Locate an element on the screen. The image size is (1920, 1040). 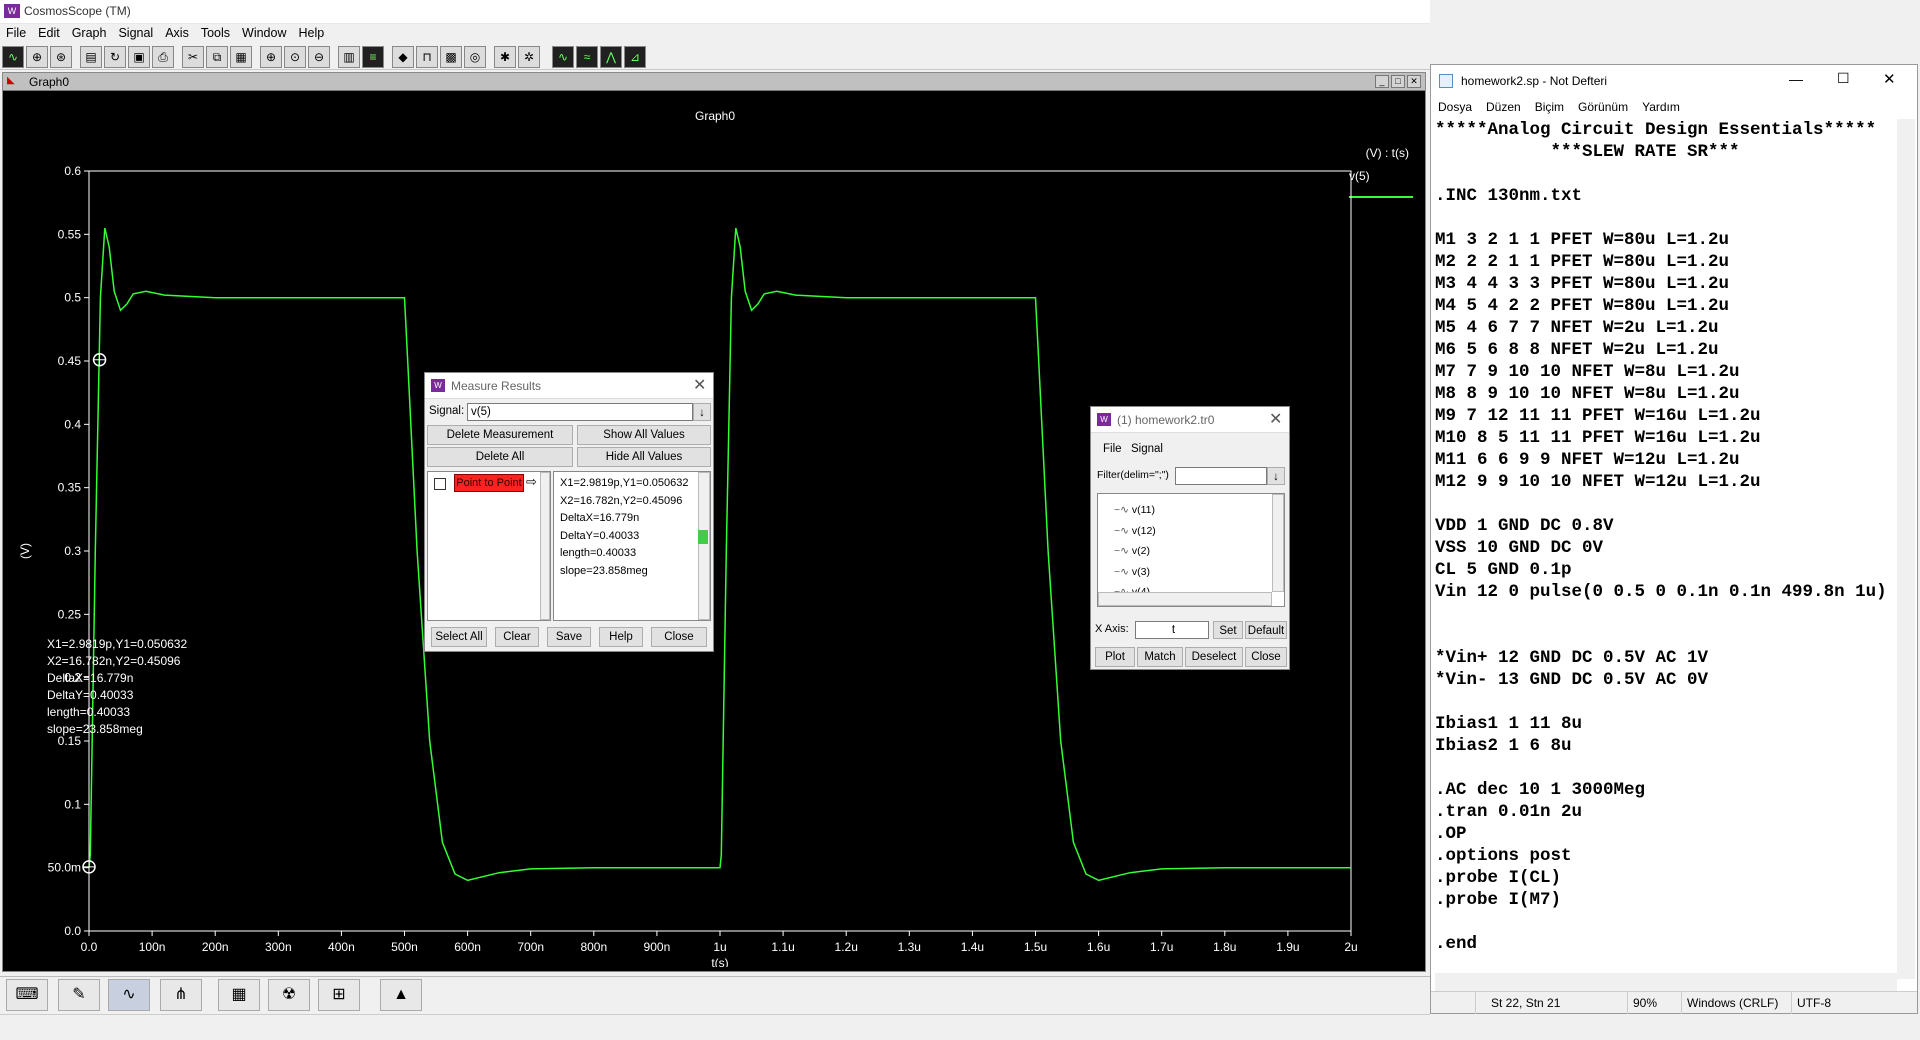
signal-list-hscroll is located at coordinates (1185, 599).